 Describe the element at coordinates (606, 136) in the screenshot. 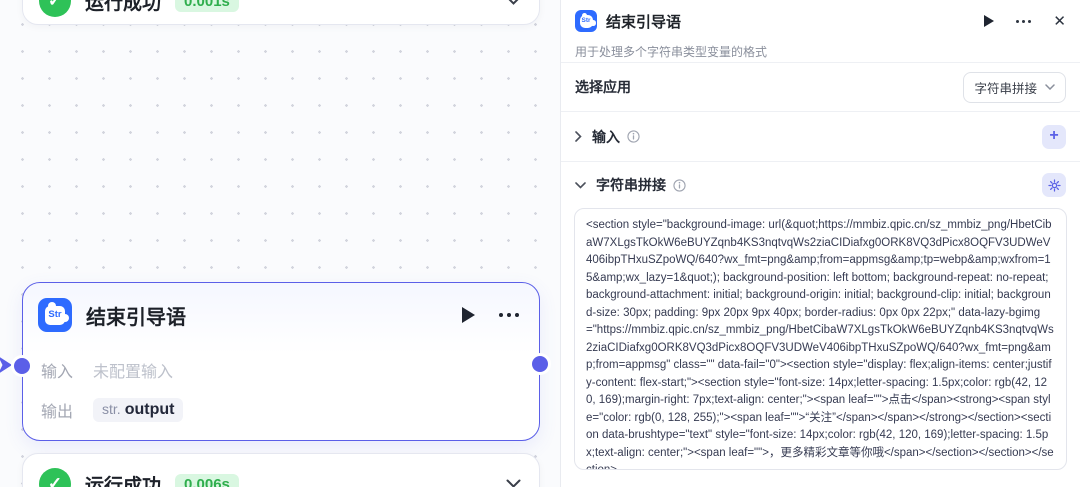

I see `input-section-label: 输入` at that location.